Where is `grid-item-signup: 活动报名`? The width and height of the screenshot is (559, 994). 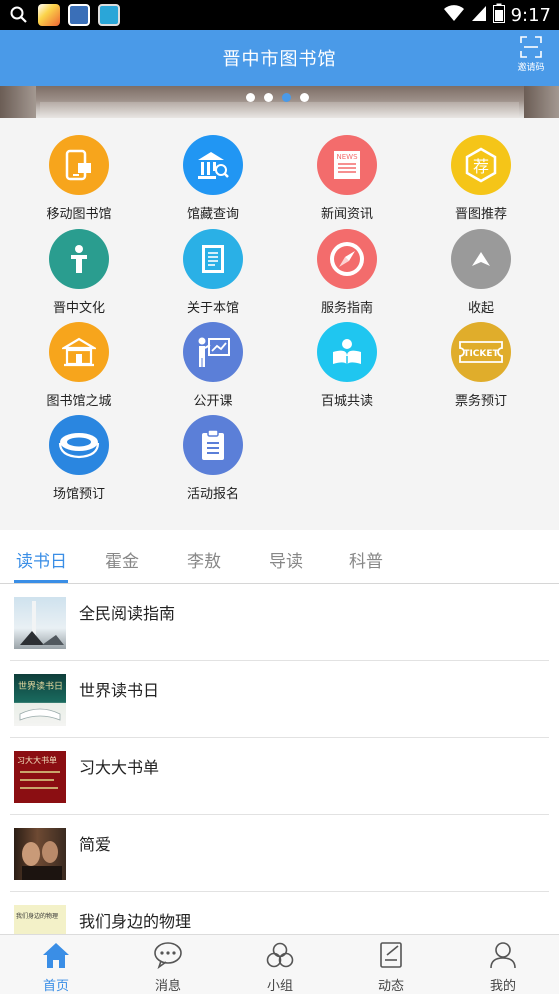
grid-item-signup: 活动报名 is located at coordinates (213, 458).